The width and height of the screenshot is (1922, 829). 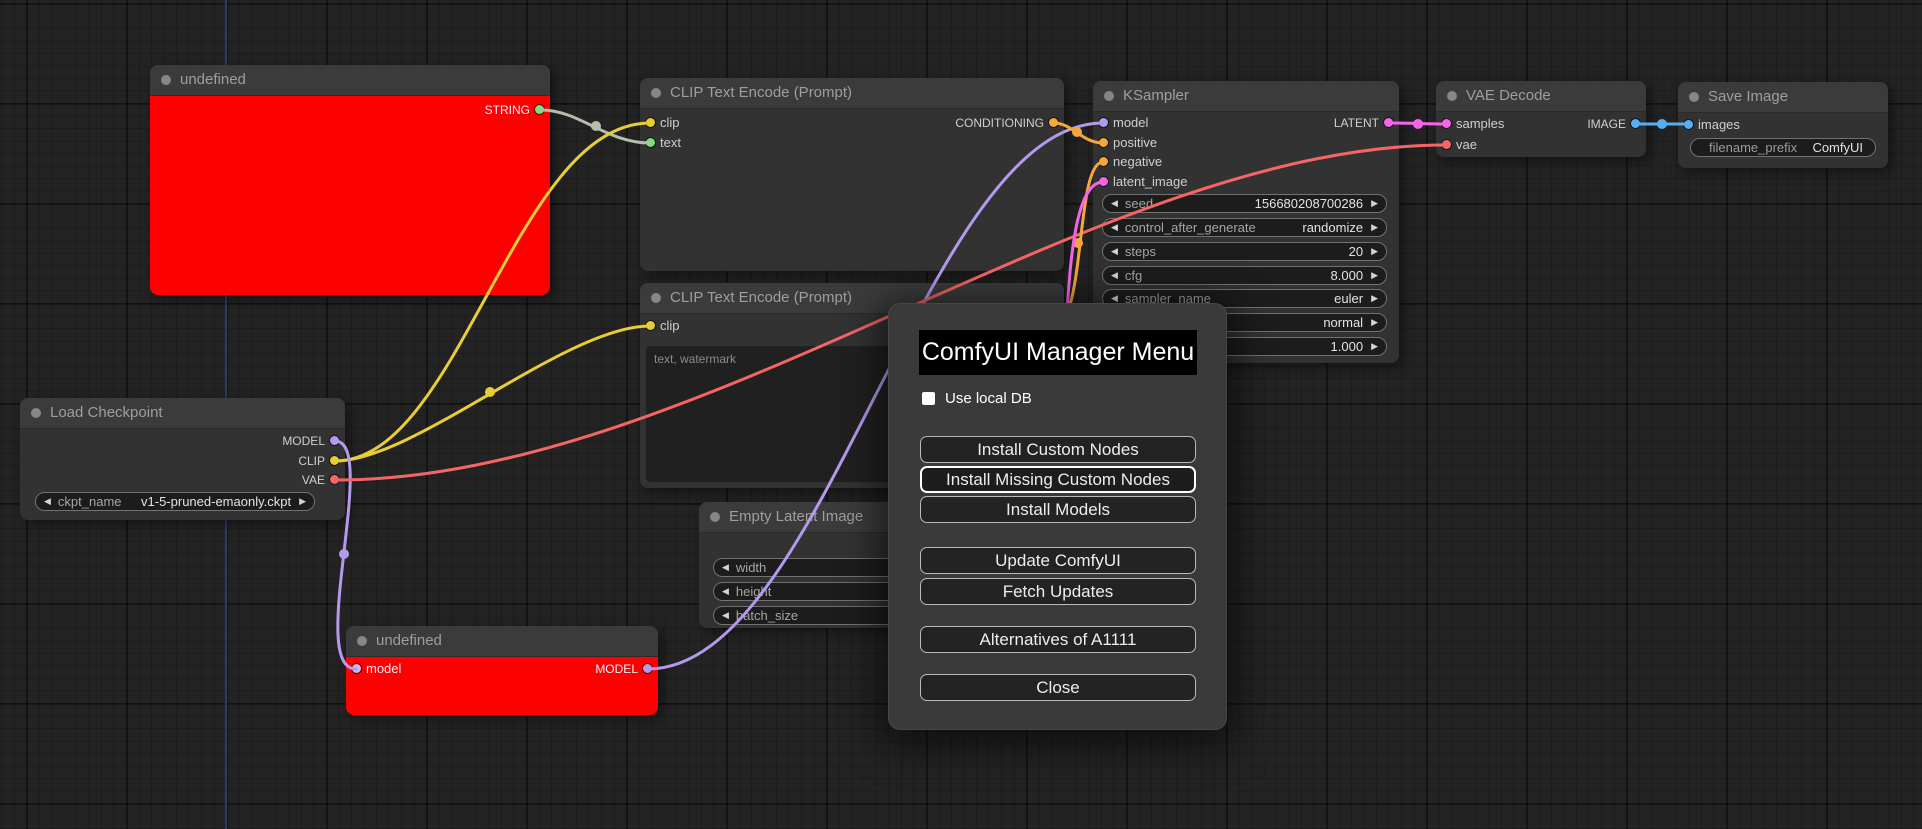 What do you see at coordinates (1244, 275) in the screenshot?
I see `cfg-widget: ◀ cfg 8.000 ▶` at bounding box center [1244, 275].